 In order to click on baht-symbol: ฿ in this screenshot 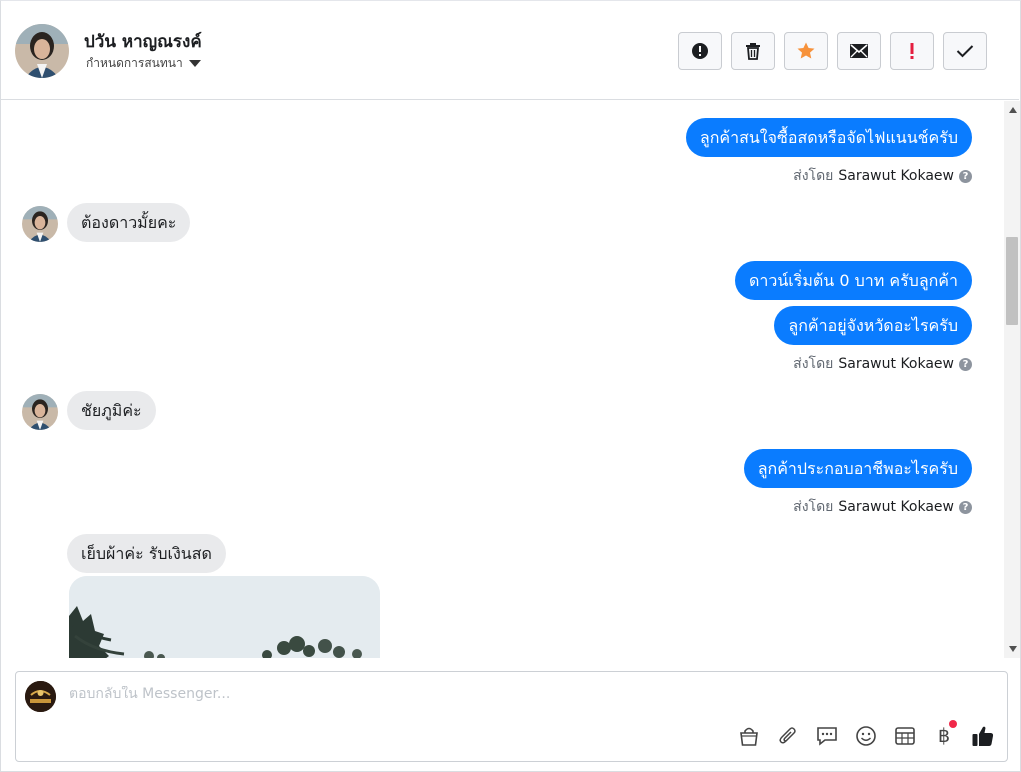, I will do `click(944, 736)`.